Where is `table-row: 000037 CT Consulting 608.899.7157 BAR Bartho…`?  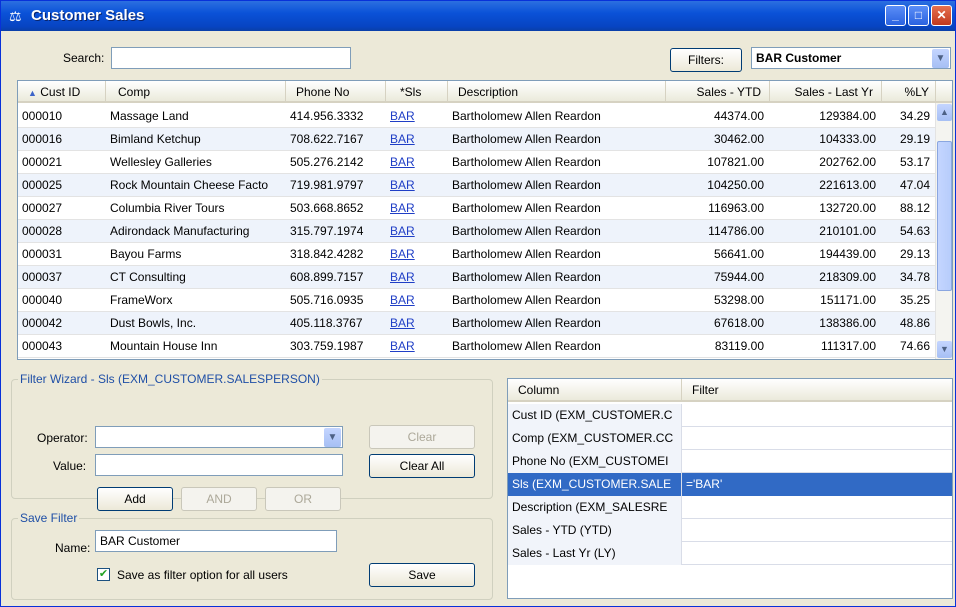
table-row: 000037 CT Consulting 608.899.7157 BAR Bartho… is located at coordinates (477, 277).